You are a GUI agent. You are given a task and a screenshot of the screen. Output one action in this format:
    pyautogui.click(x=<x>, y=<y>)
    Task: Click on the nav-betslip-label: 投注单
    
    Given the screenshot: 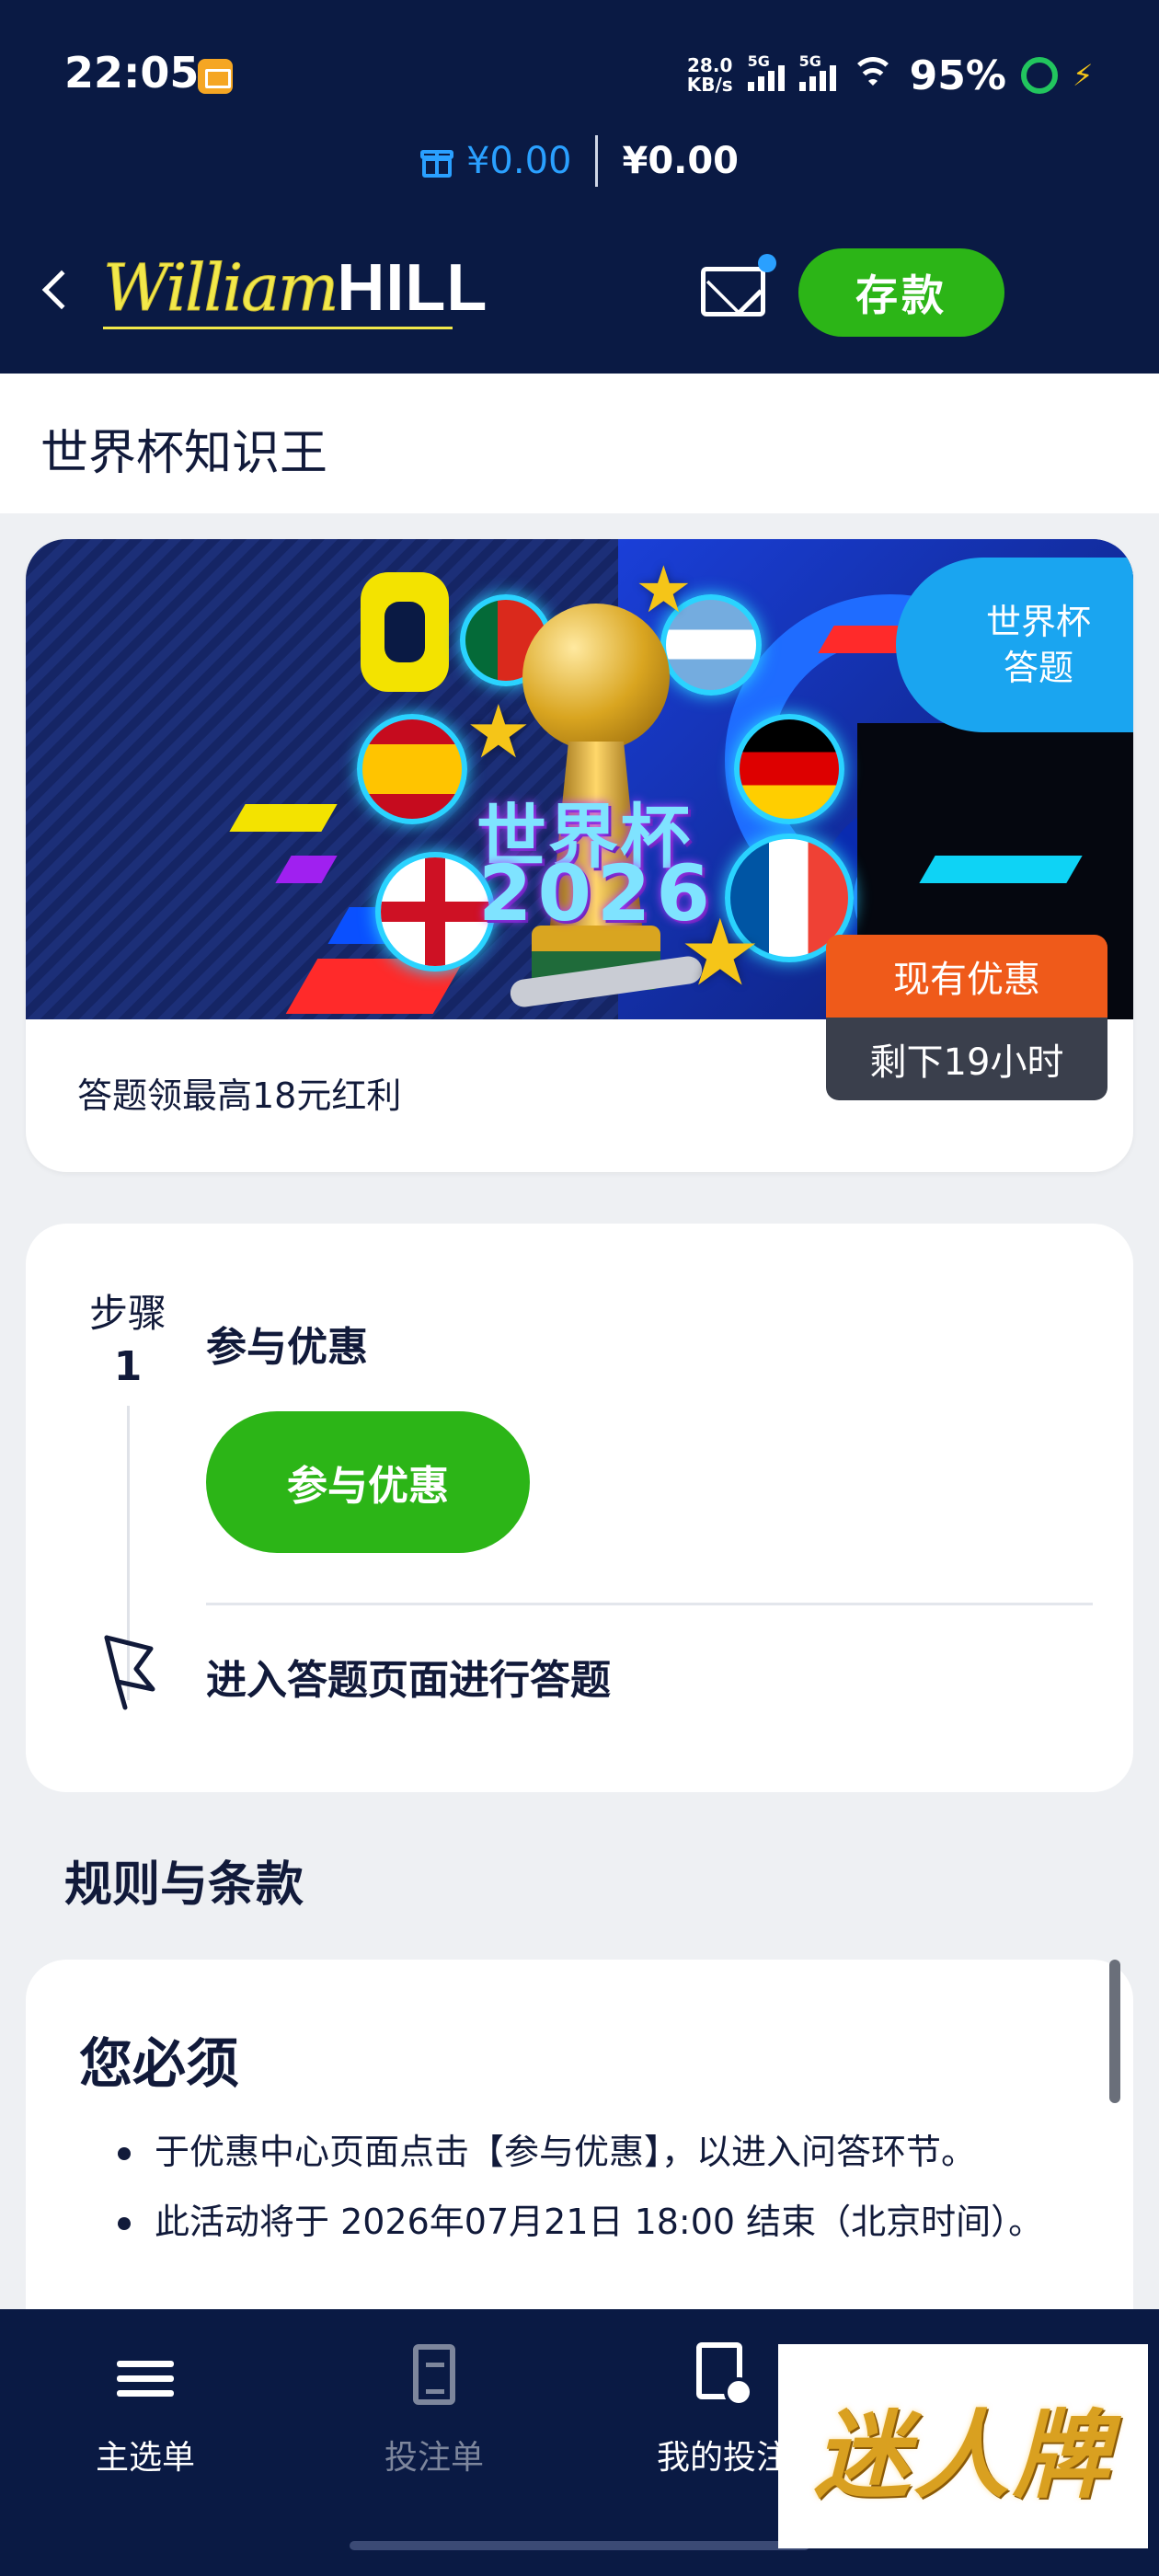 What is the action you would take?
    pyautogui.click(x=434, y=2458)
    